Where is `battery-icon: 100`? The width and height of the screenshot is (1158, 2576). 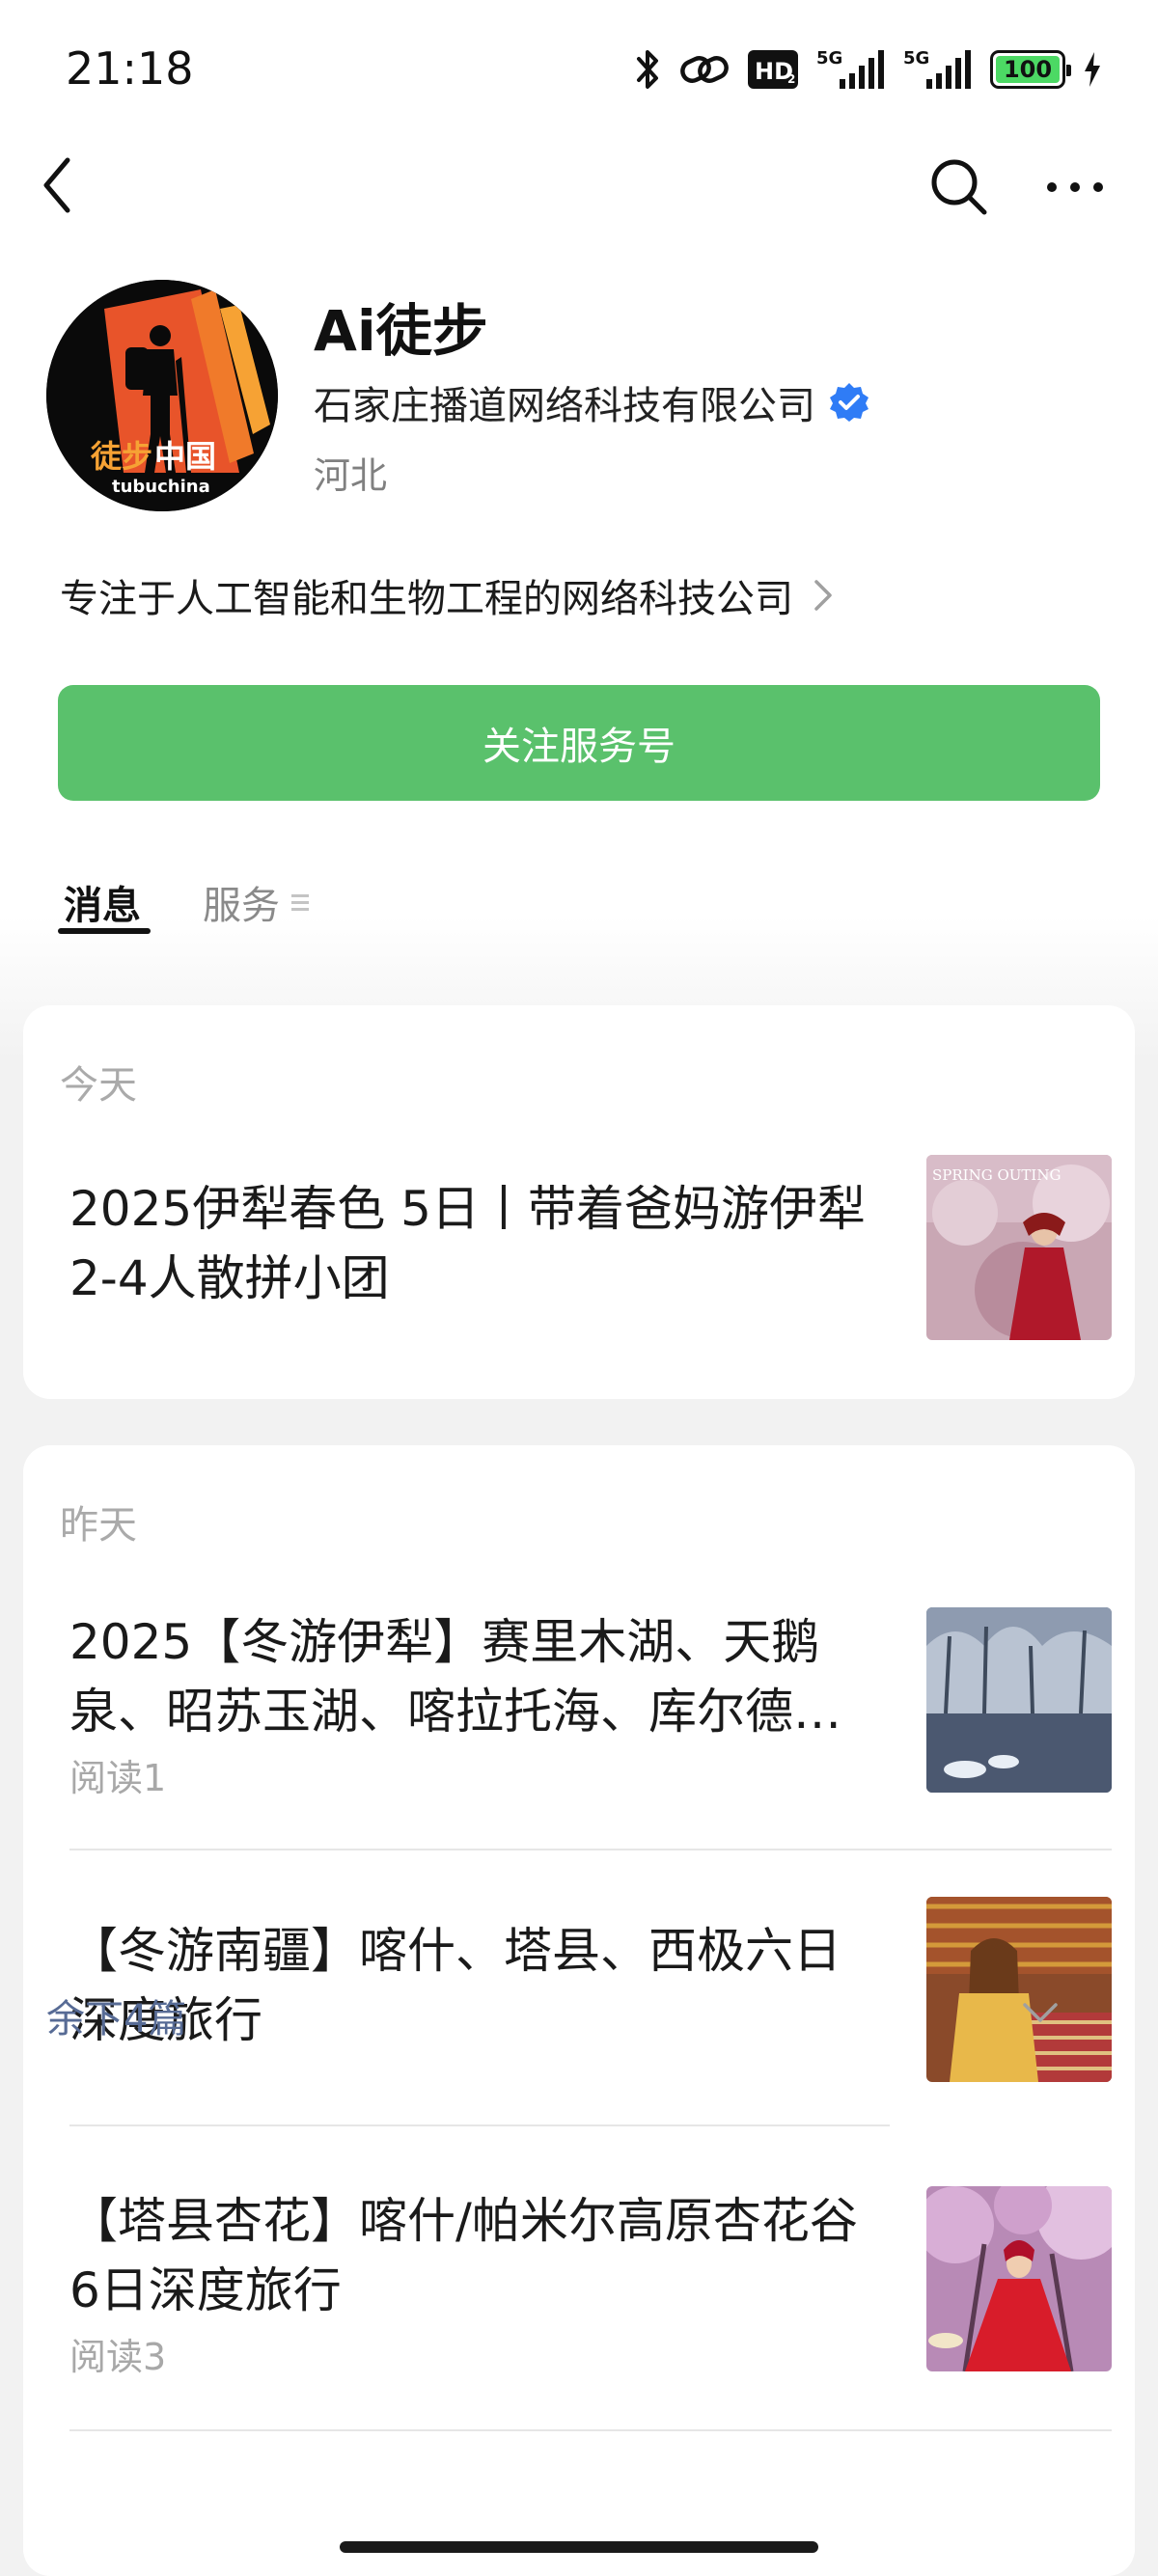
battery-icon: 100 is located at coordinates (1030, 69).